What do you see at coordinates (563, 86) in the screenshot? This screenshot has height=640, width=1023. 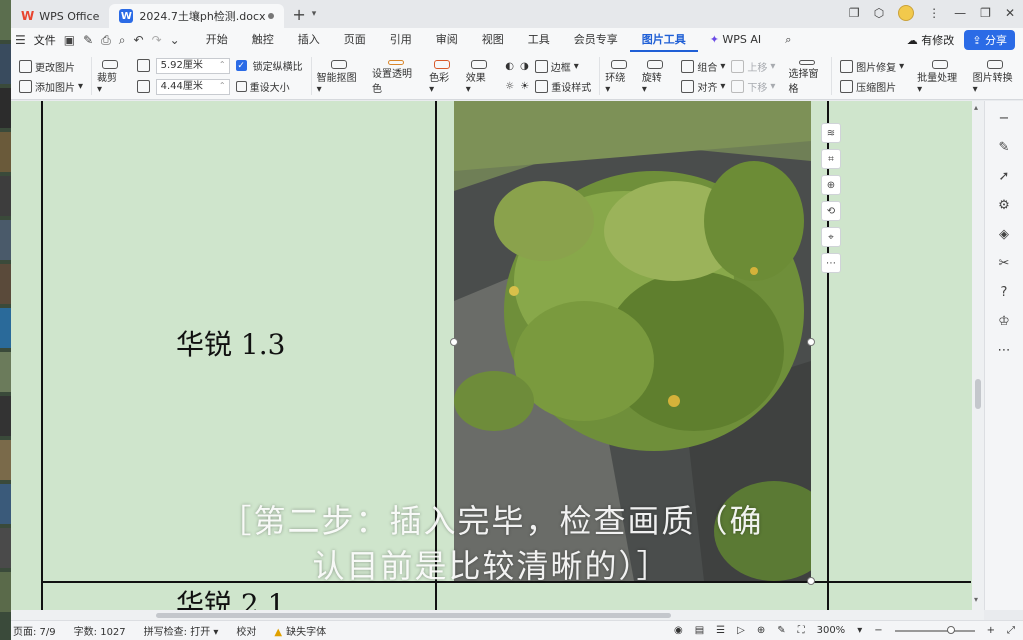 I see `reset-style-button: 重设样式` at bounding box center [563, 86].